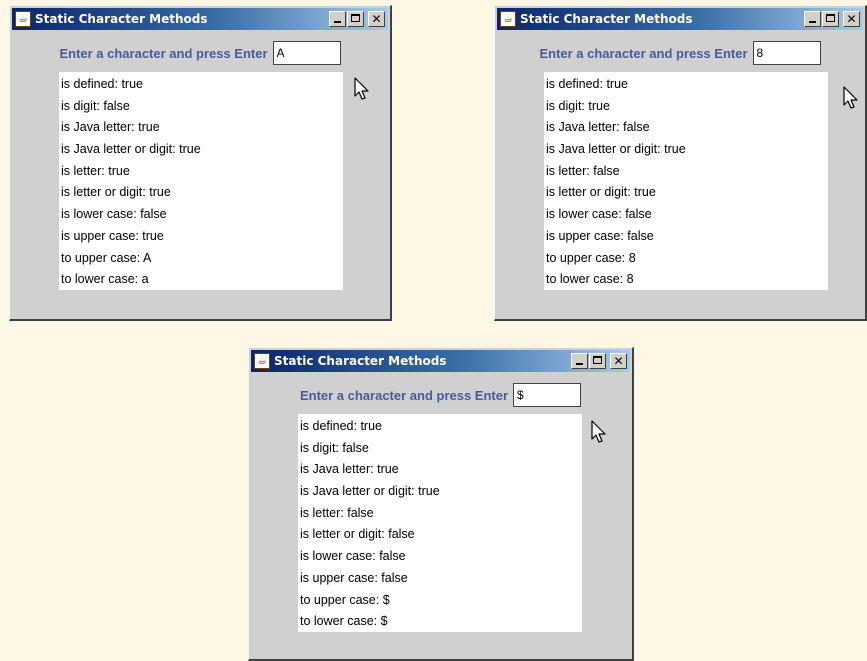  What do you see at coordinates (105, 279) in the screenshot?
I see `result-line: to lower case: a` at bounding box center [105, 279].